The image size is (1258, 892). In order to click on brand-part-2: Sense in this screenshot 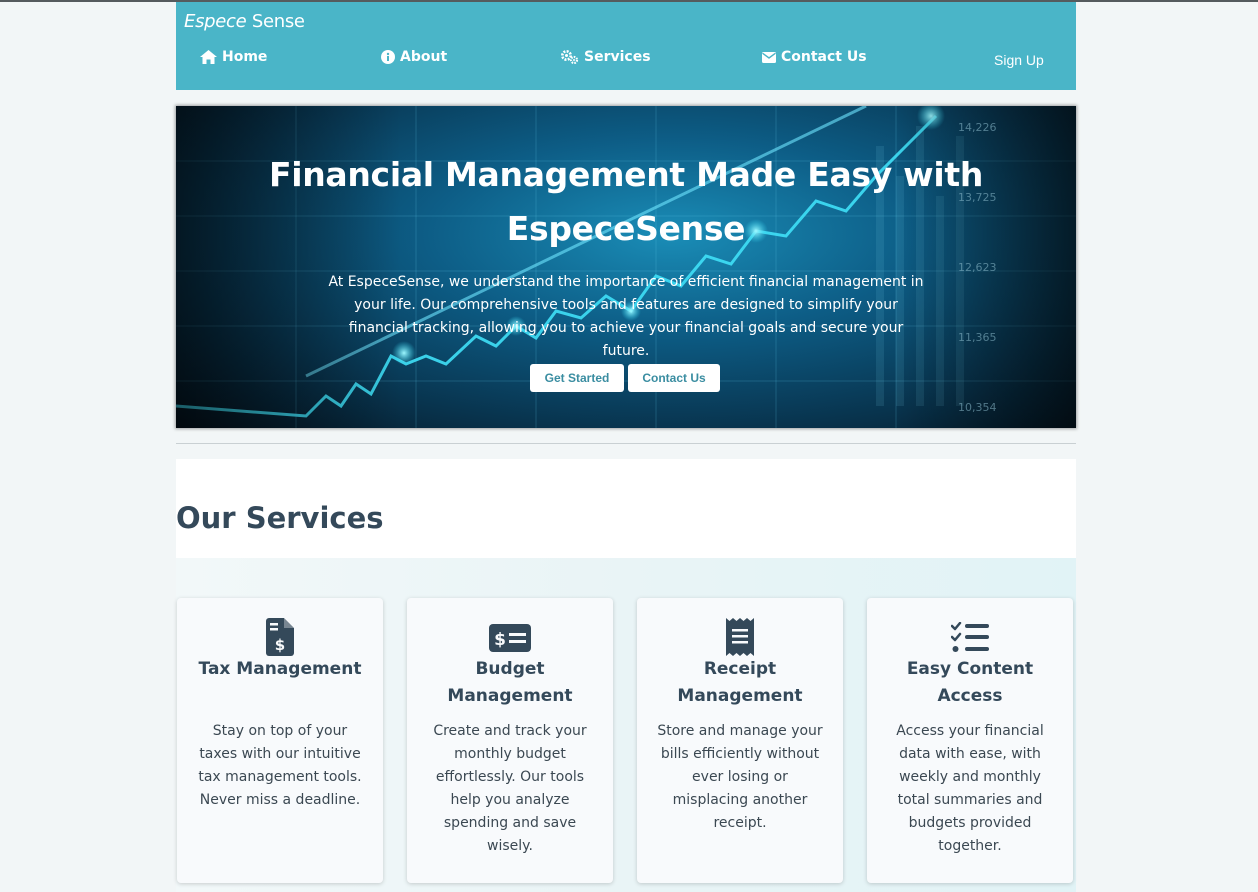, I will do `click(275, 21)`.